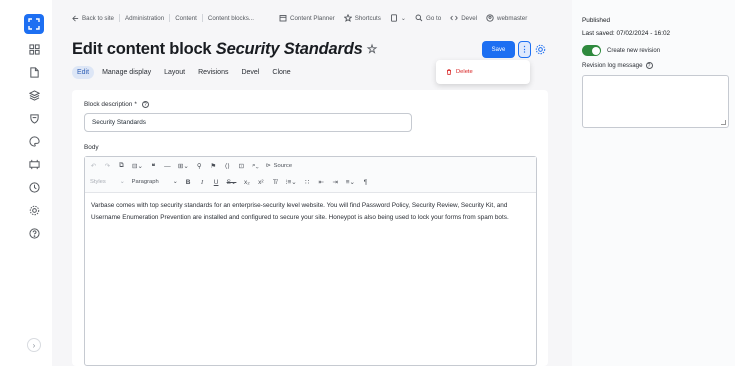  I want to click on bulleted-list-icon: ∷, so click(307, 182).